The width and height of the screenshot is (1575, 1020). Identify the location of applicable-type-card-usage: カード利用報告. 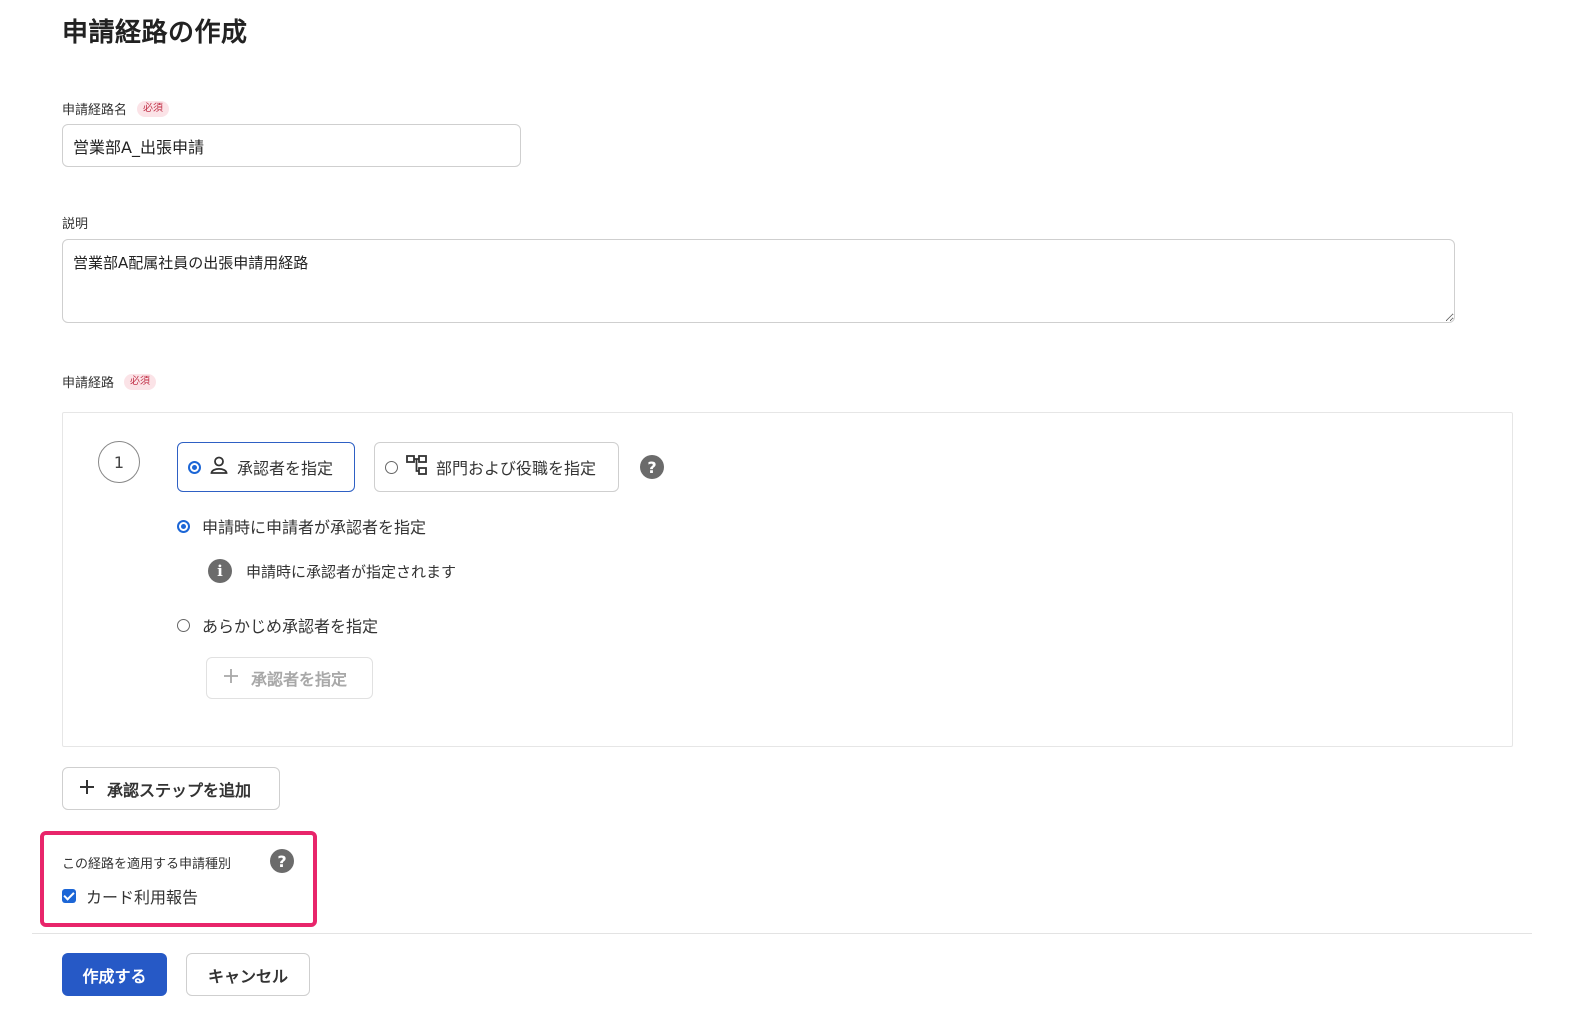
(130, 896).